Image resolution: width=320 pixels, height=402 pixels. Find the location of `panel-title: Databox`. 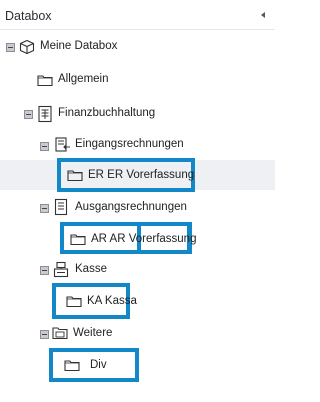

panel-title: Databox is located at coordinates (28, 16).